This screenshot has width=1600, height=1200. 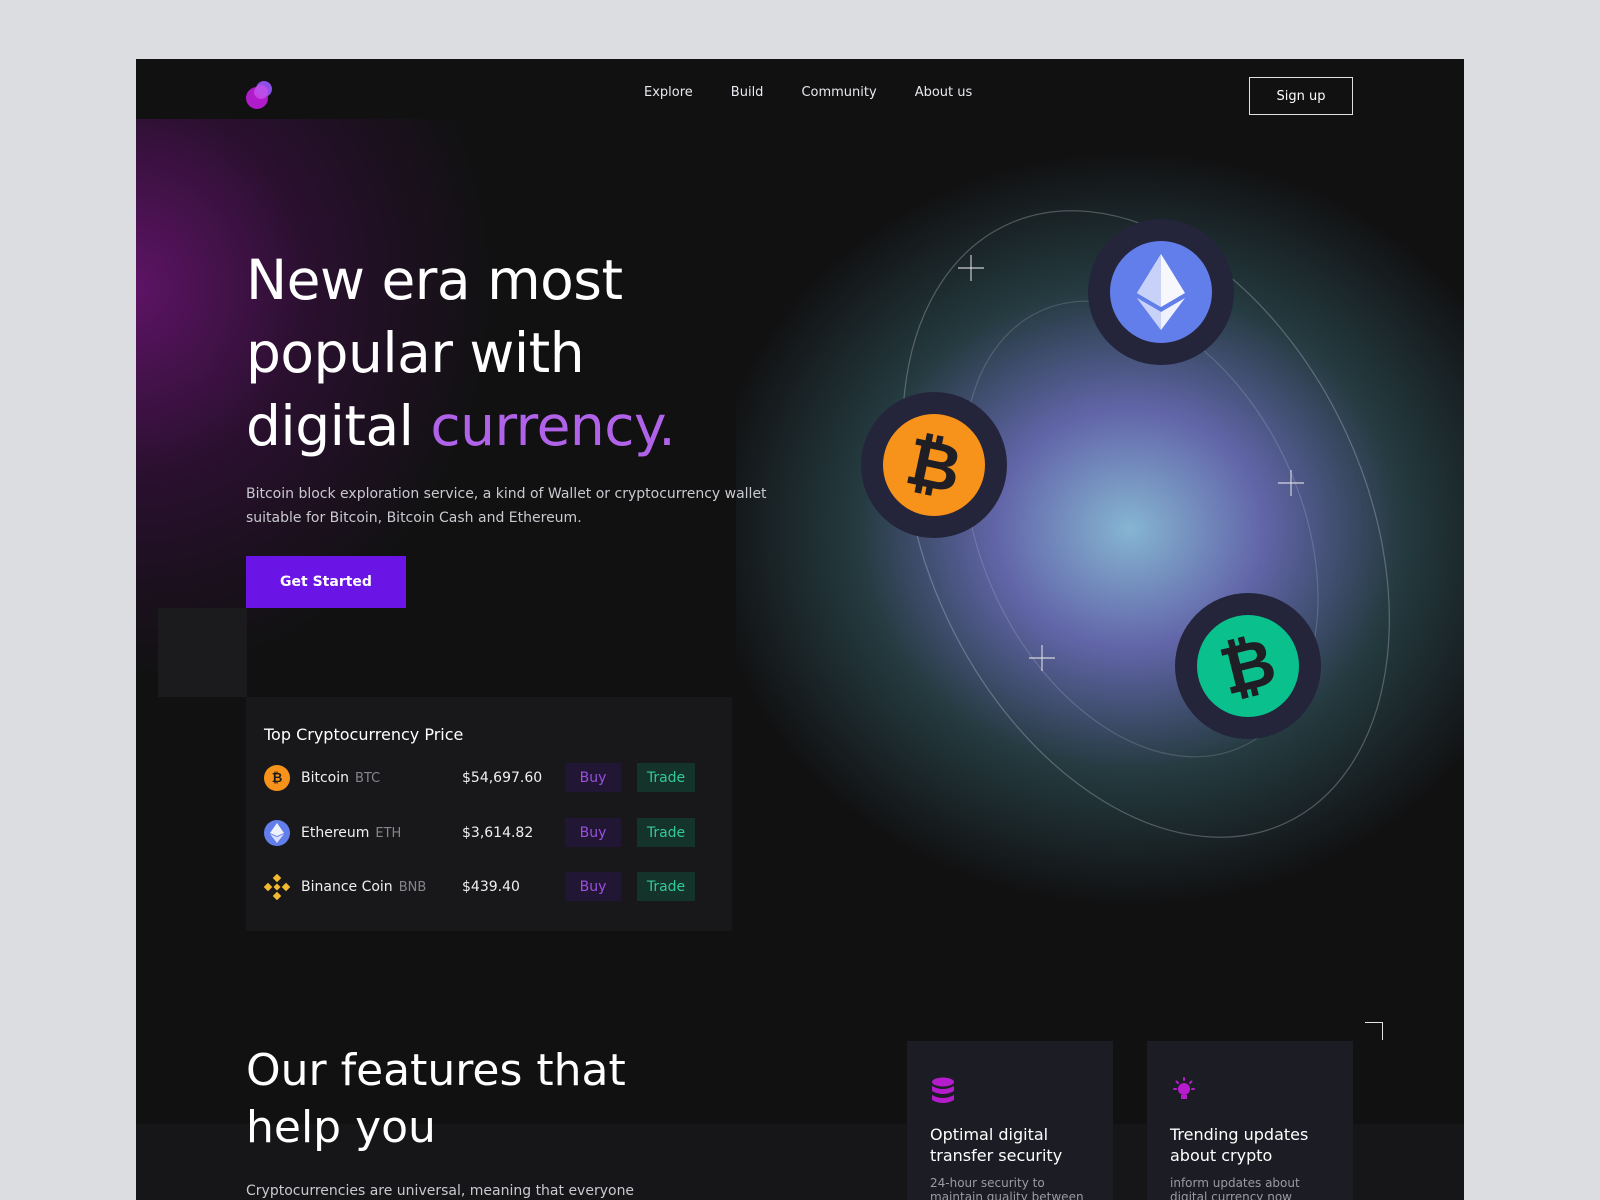 I want to click on bitcoin-cash-icon: ₿, so click(x=1248, y=666).